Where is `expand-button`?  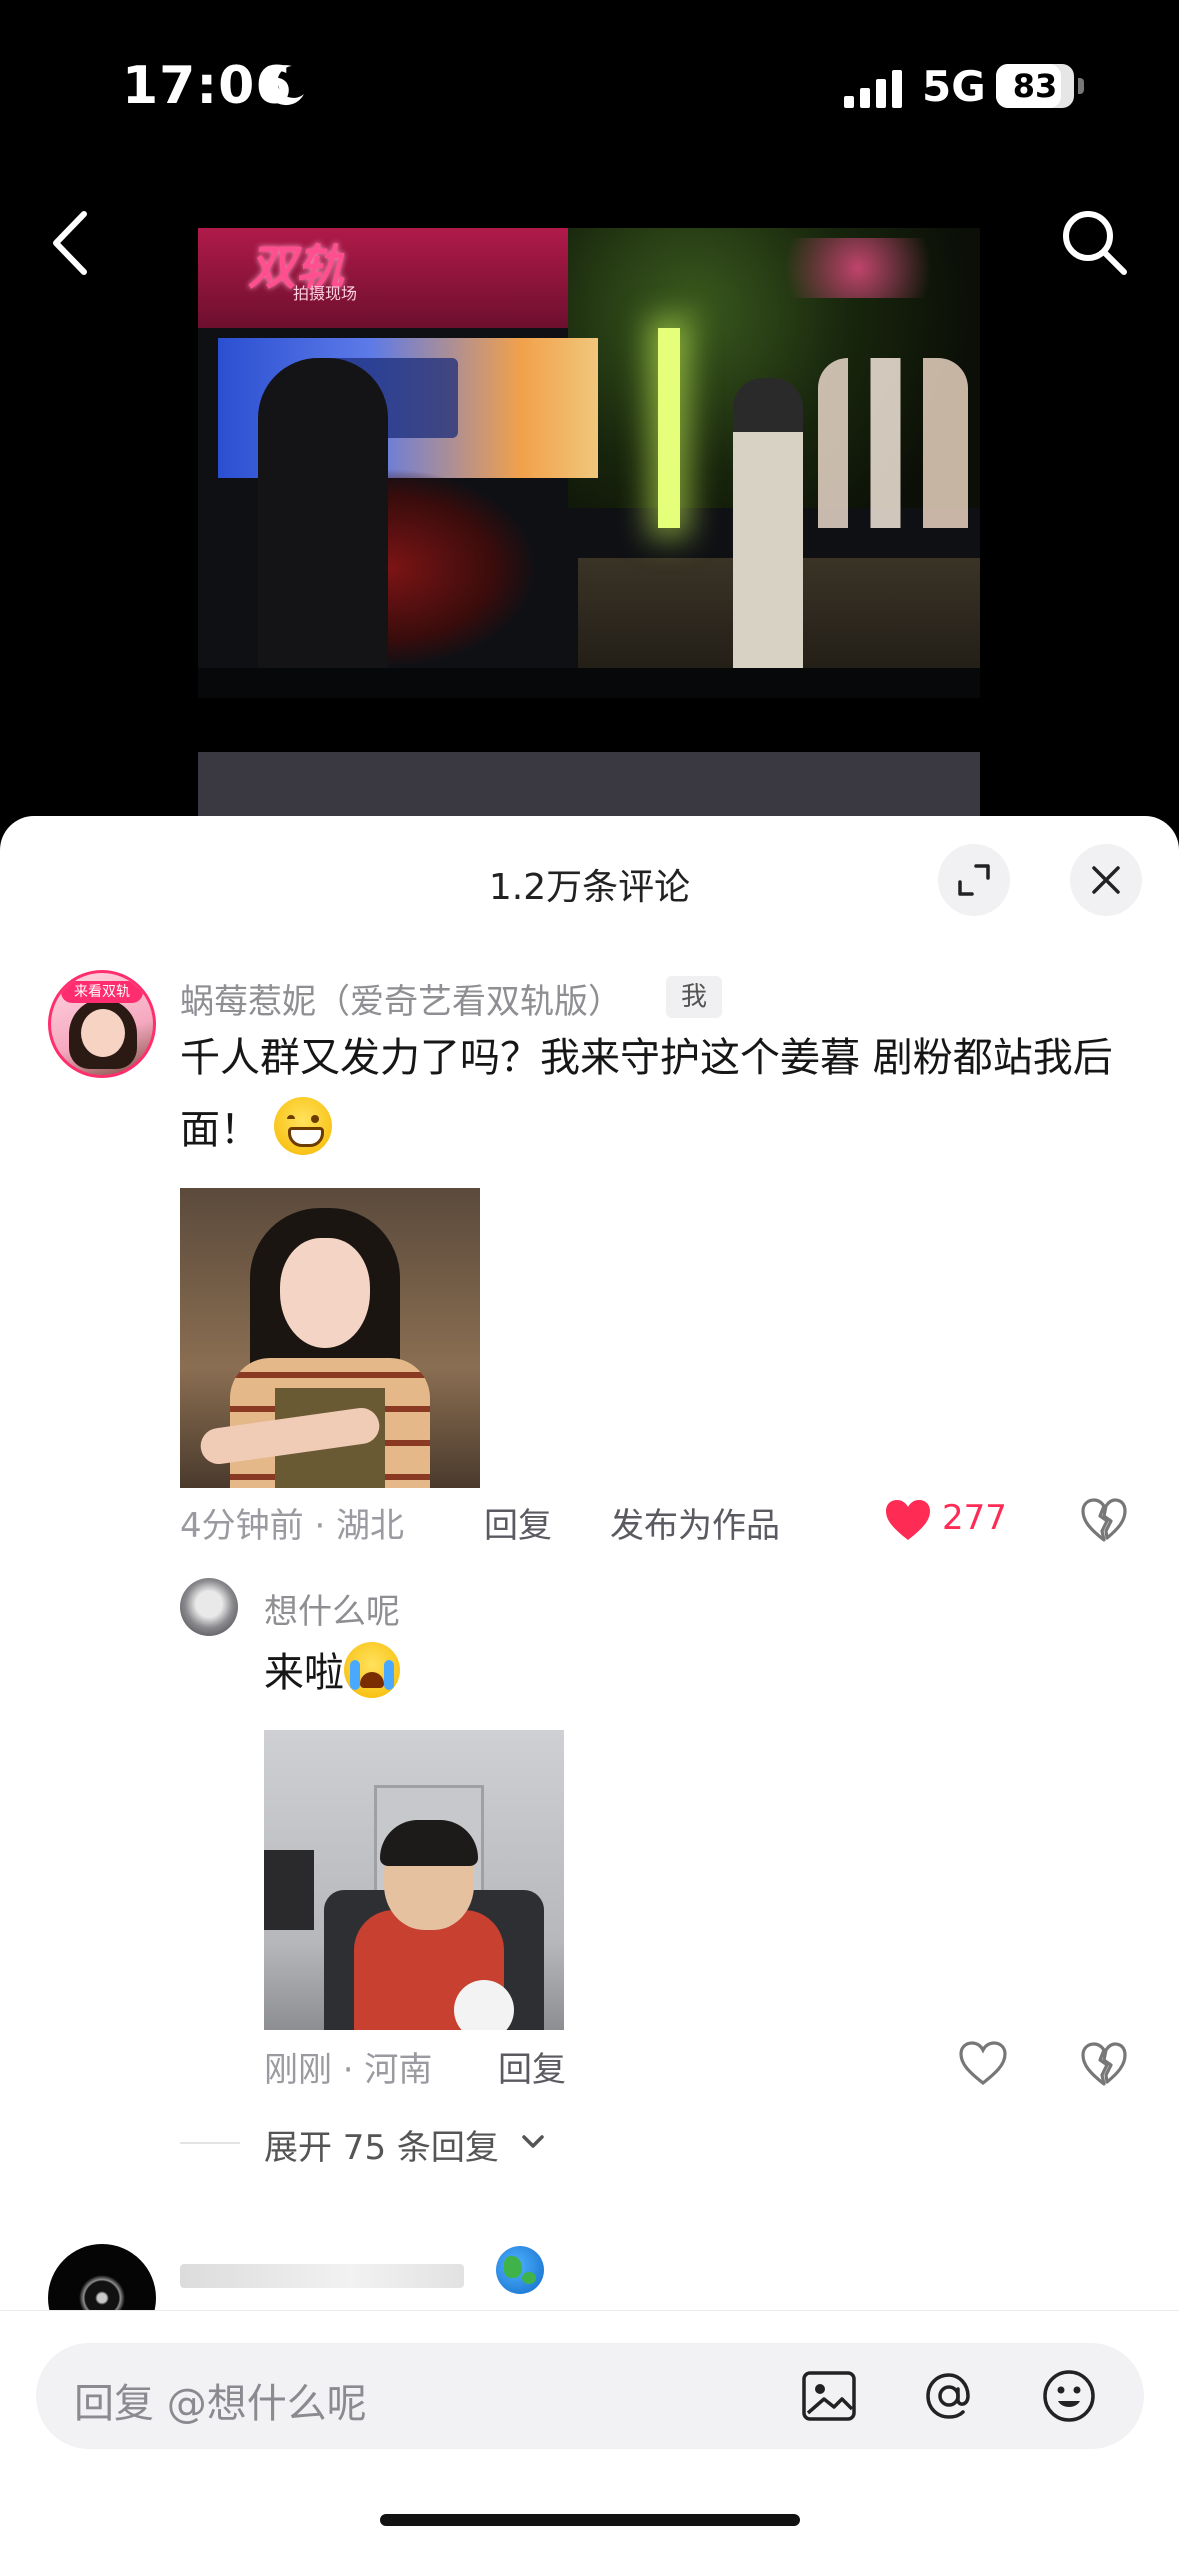
expand-button is located at coordinates (974, 880).